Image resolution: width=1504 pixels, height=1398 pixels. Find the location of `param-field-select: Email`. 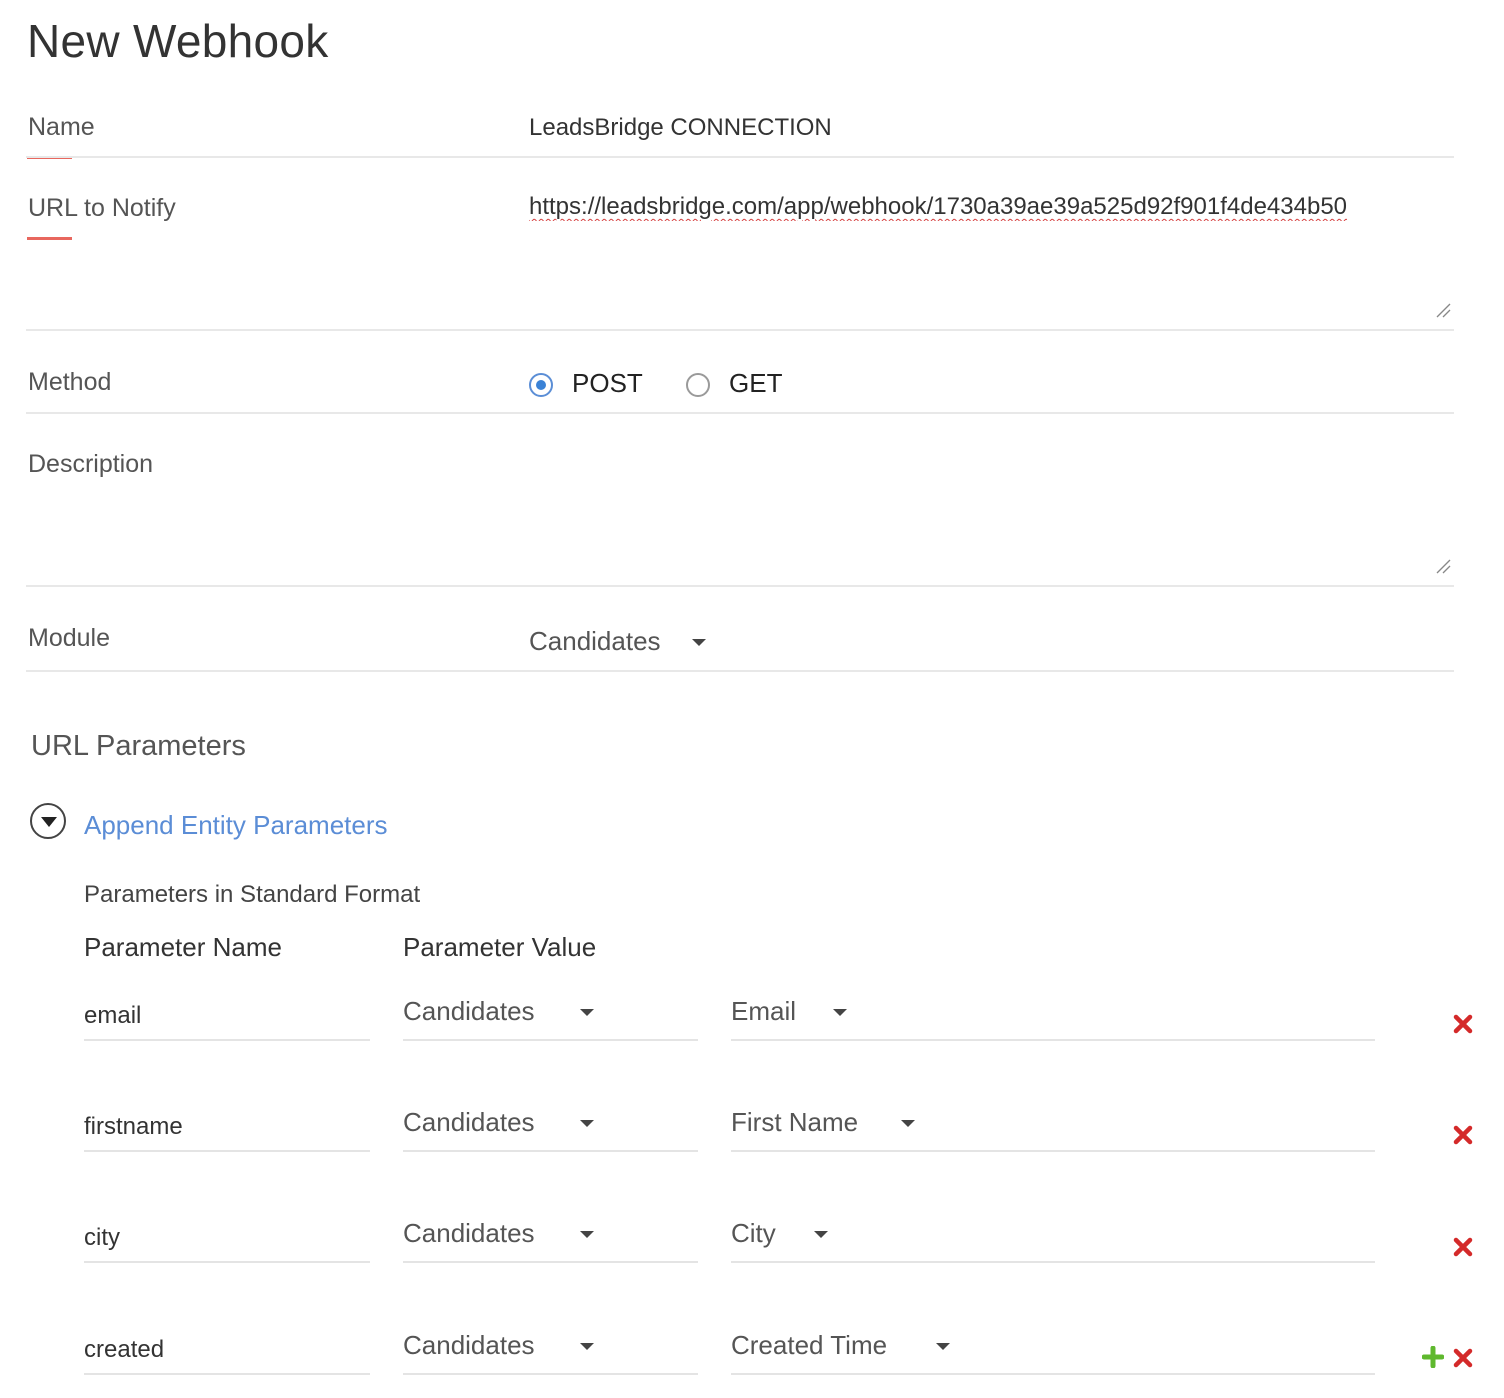

param-field-select: Email is located at coordinates (1051, 1016).